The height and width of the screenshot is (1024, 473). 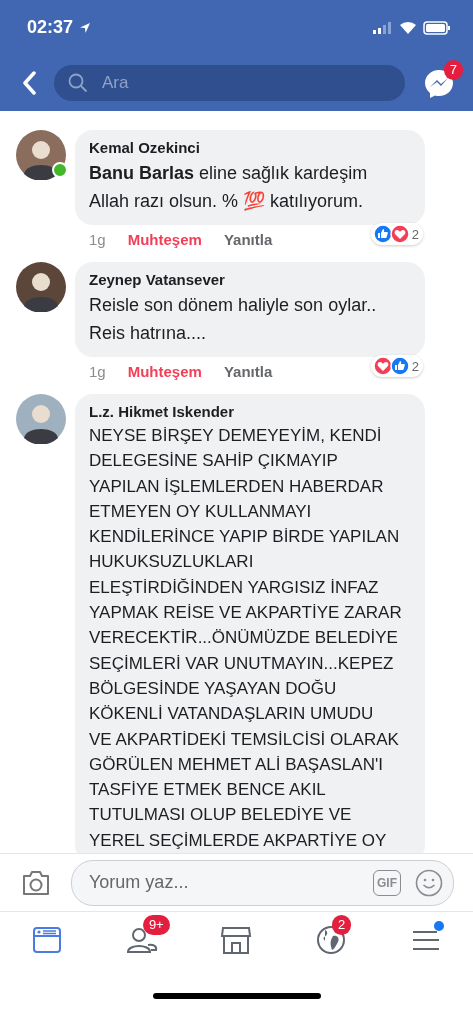 I want to click on notification-badge: 7, so click(x=453, y=70).